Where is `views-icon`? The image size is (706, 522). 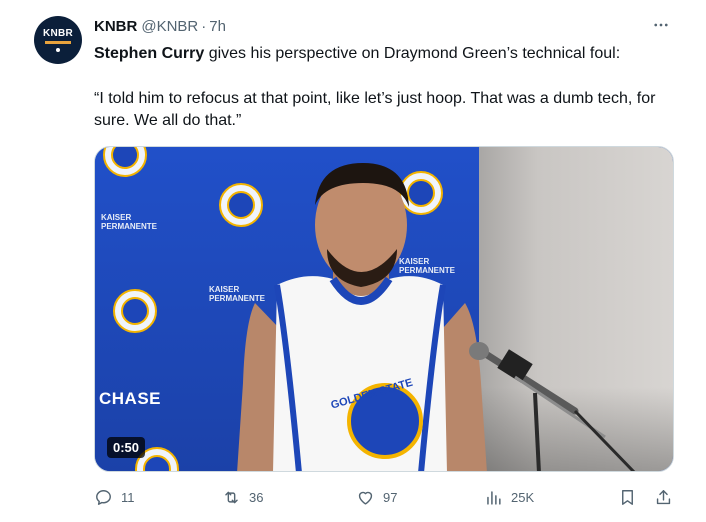 views-icon is located at coordinates (494, 497).